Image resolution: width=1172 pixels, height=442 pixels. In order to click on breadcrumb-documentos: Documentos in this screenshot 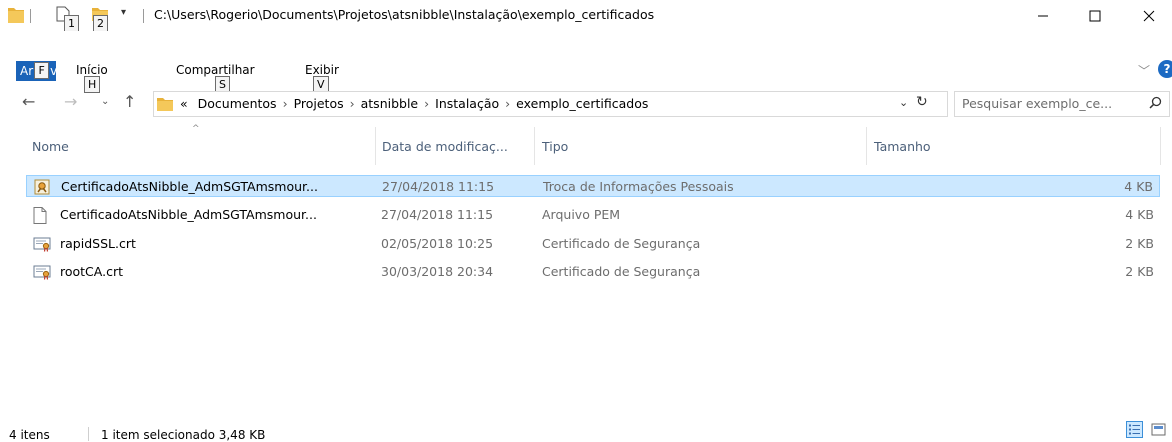, I will do `click(237, 103)`.